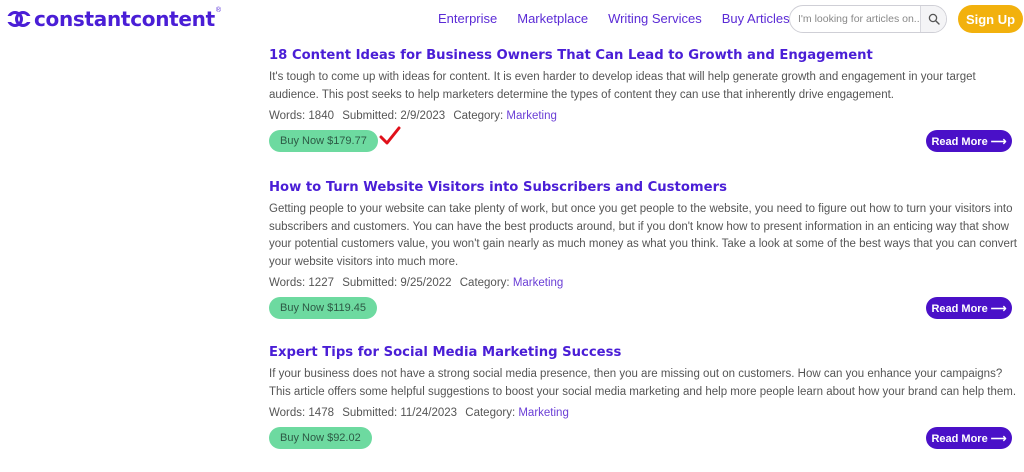 This screenshot has height=472, width=1024. I want to click on submitted-date: Submitted: 2/9/2023, so click(394, 116).